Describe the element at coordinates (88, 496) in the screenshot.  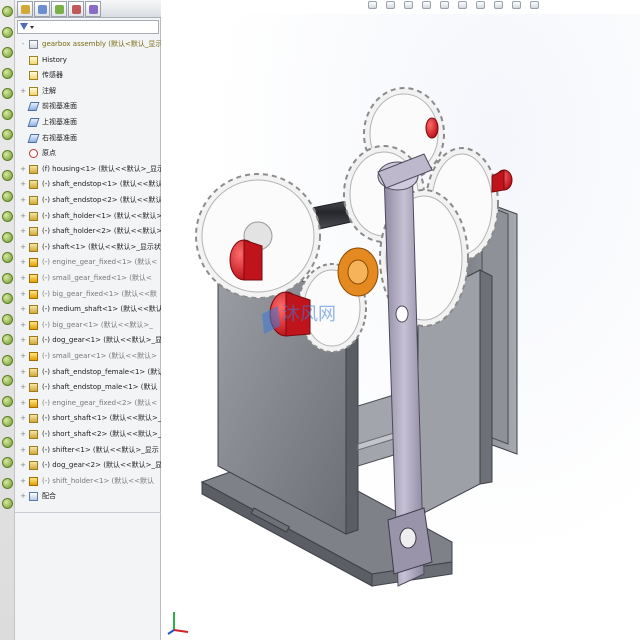
I see `tree-item: + 配合` at that location.